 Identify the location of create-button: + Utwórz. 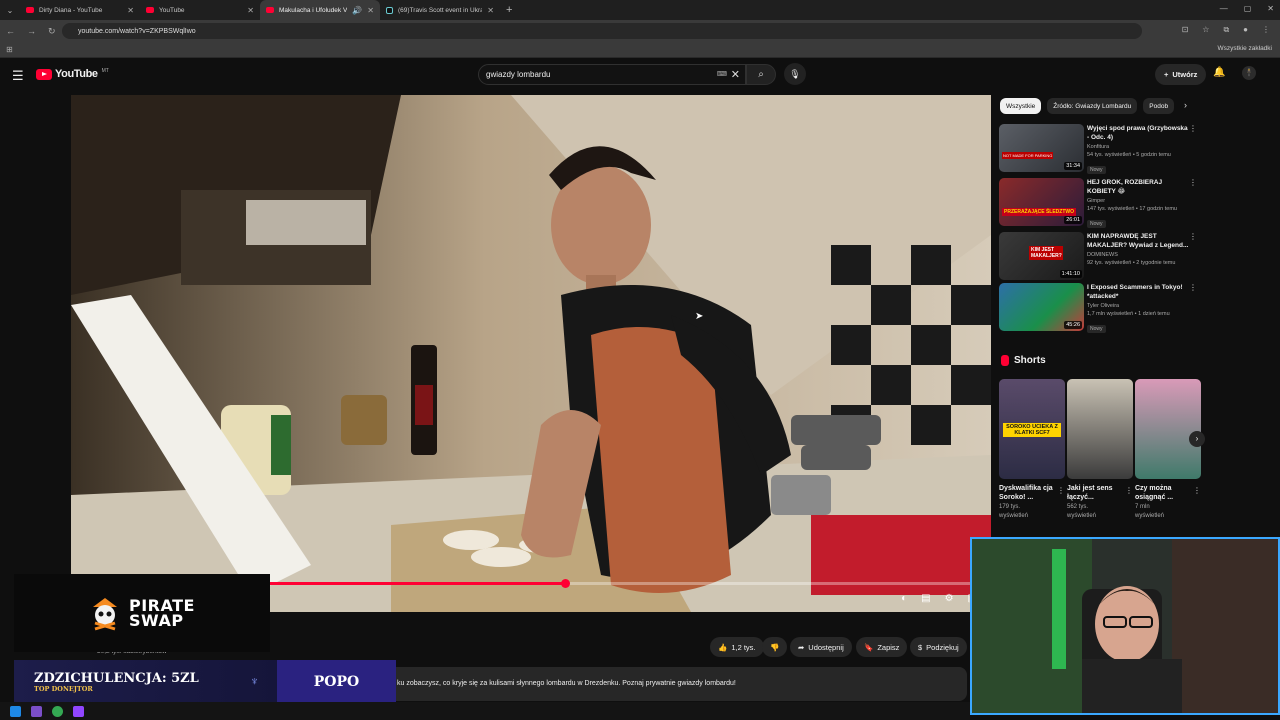
(1181, 74).